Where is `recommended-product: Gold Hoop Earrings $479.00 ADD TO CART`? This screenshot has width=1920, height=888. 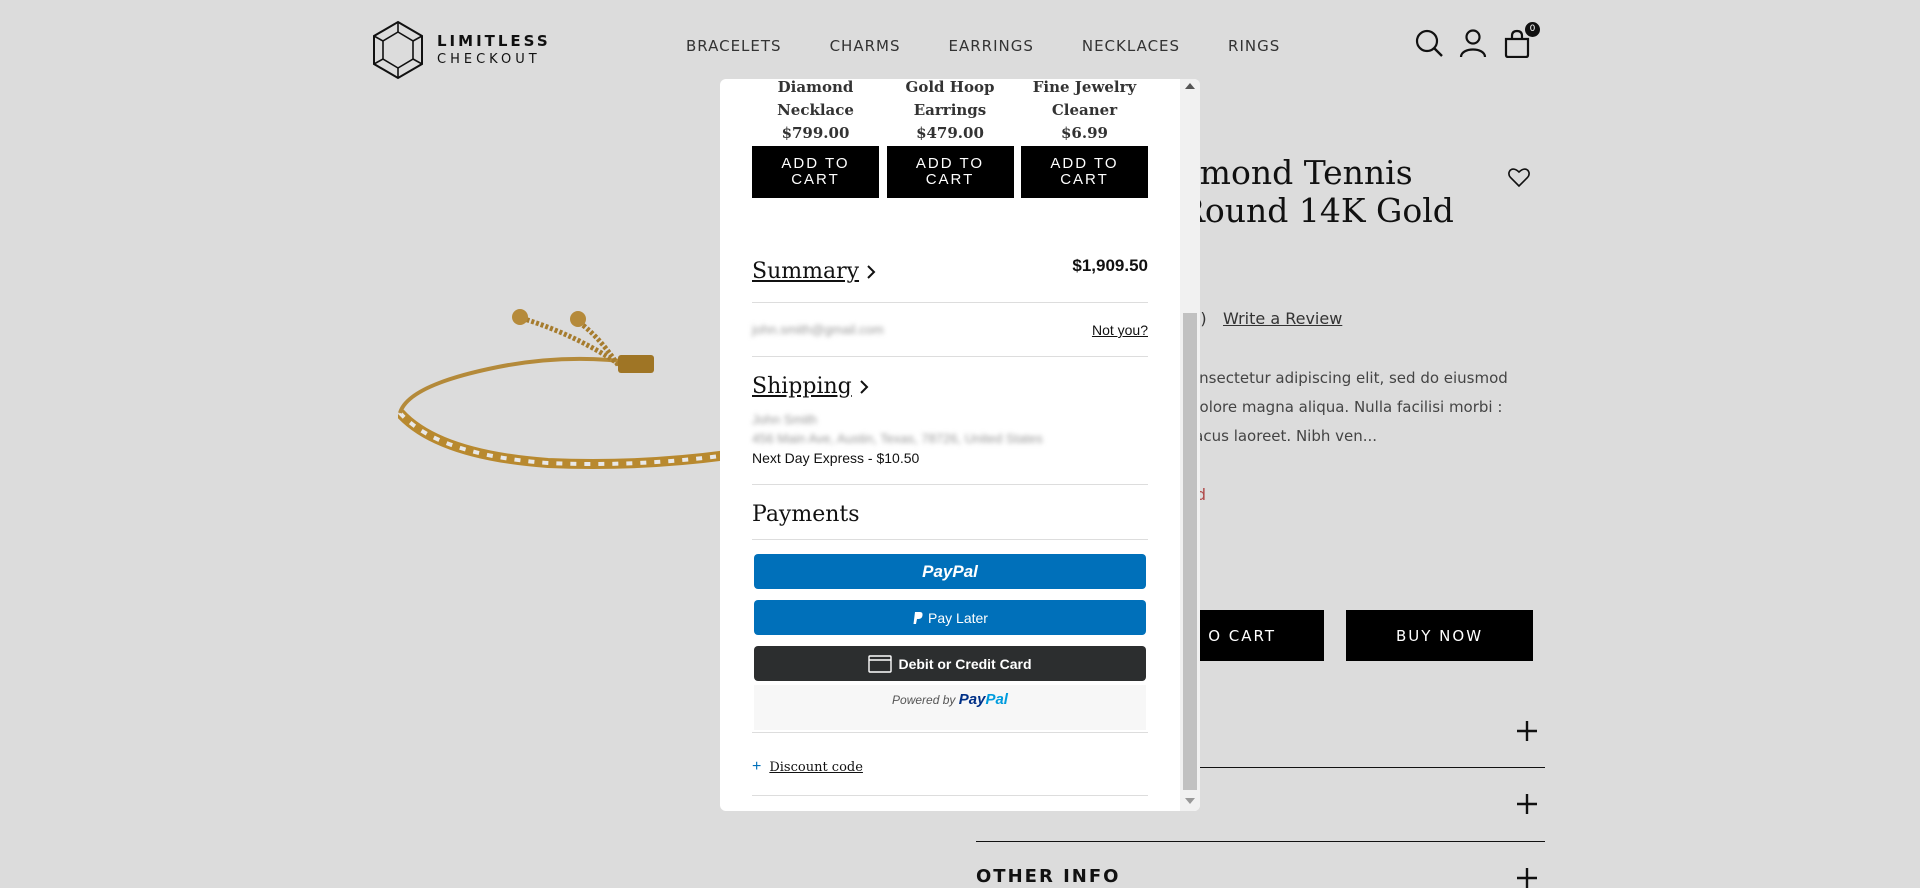 recommended-product: Gold Hoop Earrings $479.00 ADD TO CART is located at coordinates (950, 138).